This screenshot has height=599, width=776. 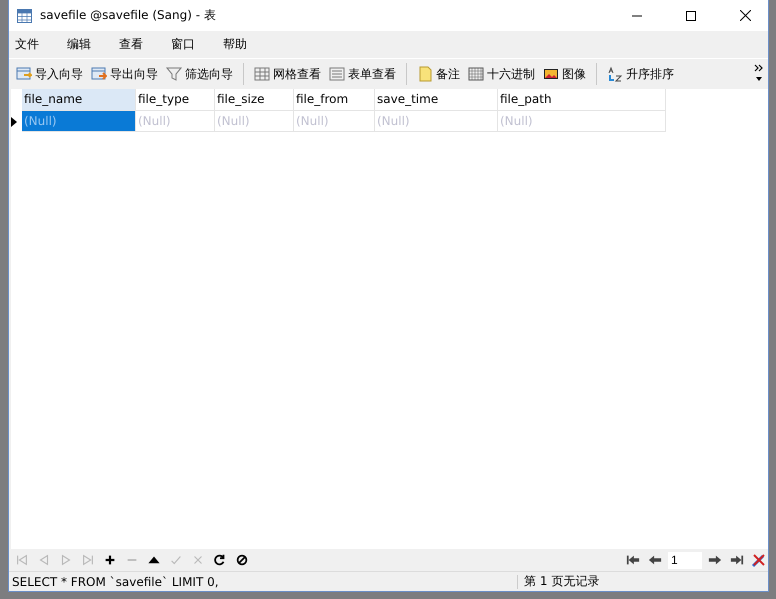 I want to click on chevron-icon, so click(x=759, y=73).